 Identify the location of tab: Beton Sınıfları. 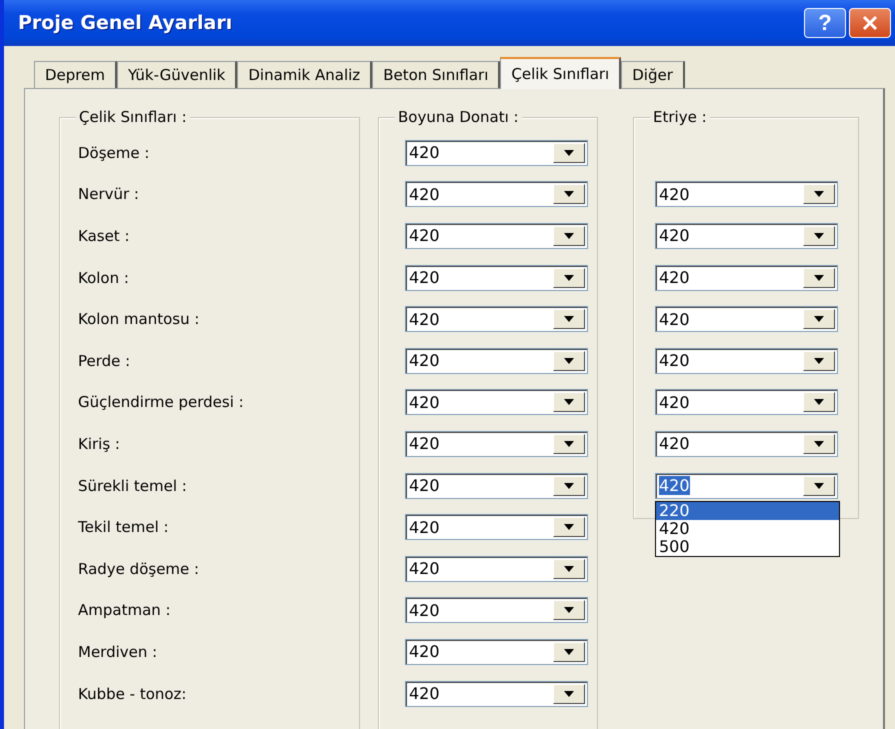
(436, 74).